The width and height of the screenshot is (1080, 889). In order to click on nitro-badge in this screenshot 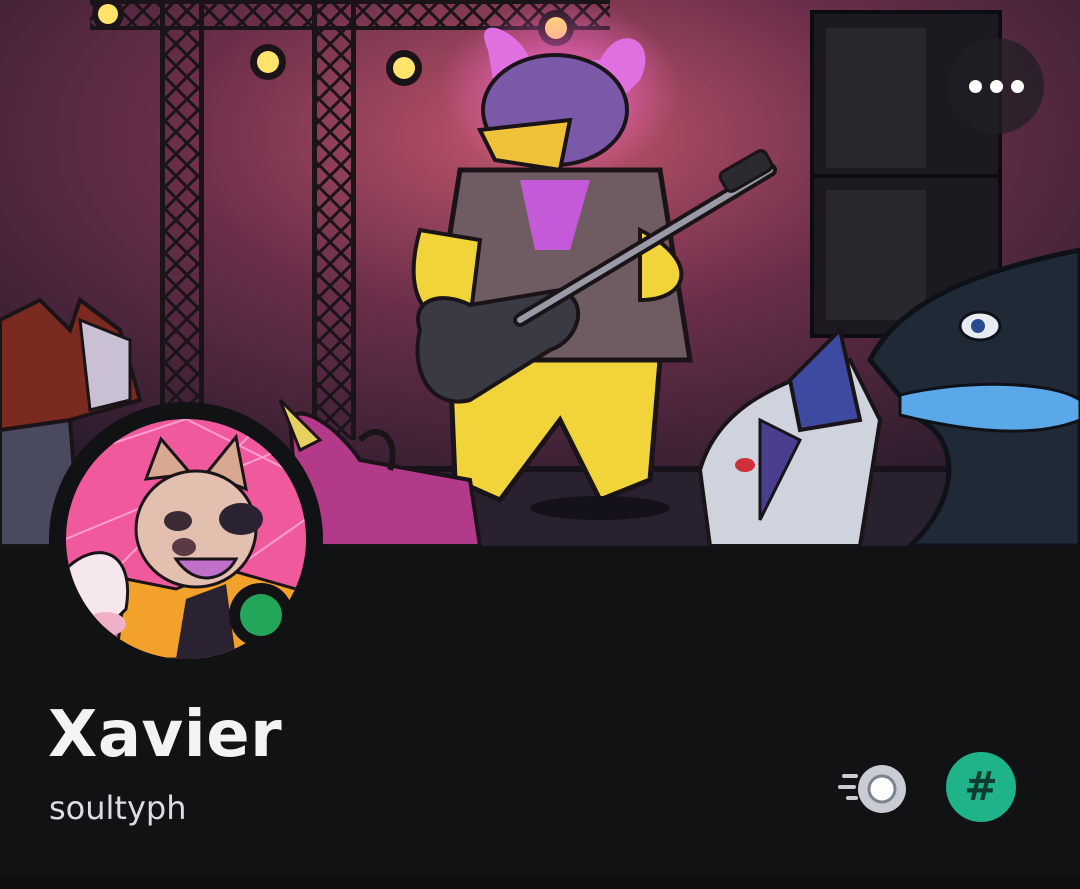, I will do `click(873, 787)`.